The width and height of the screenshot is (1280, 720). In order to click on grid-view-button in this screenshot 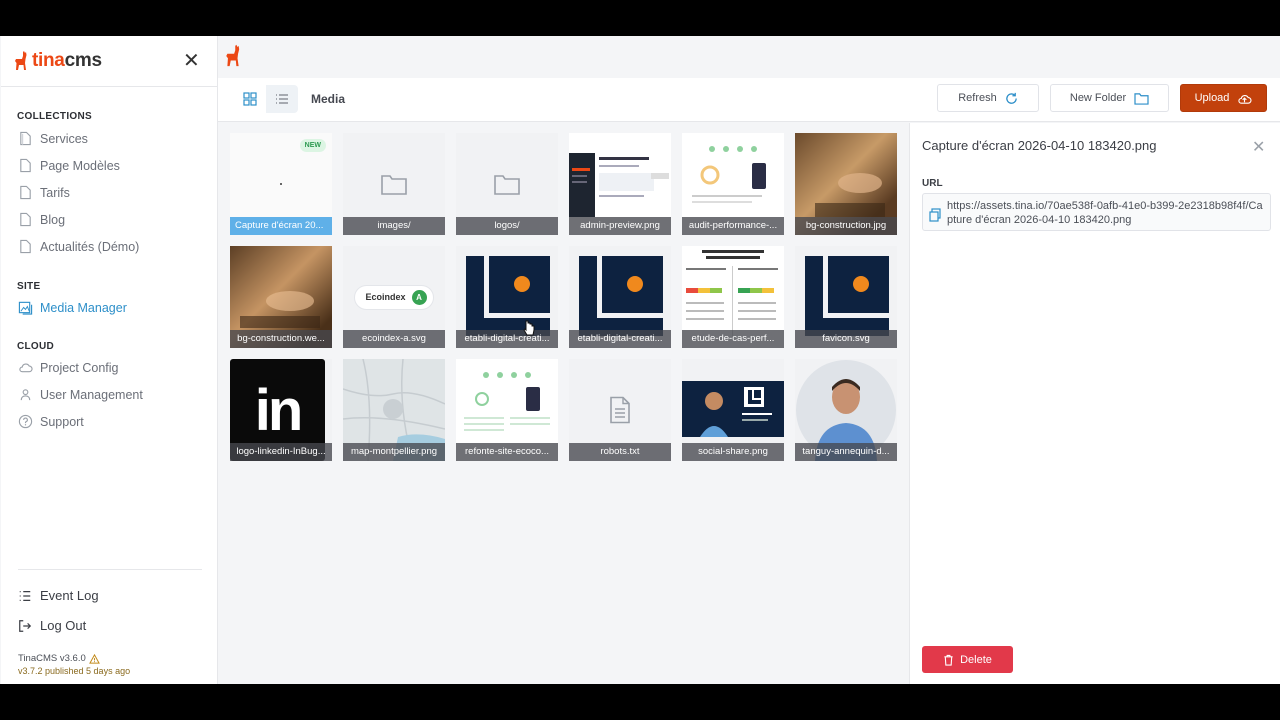, I will do `click(250, 99)`.